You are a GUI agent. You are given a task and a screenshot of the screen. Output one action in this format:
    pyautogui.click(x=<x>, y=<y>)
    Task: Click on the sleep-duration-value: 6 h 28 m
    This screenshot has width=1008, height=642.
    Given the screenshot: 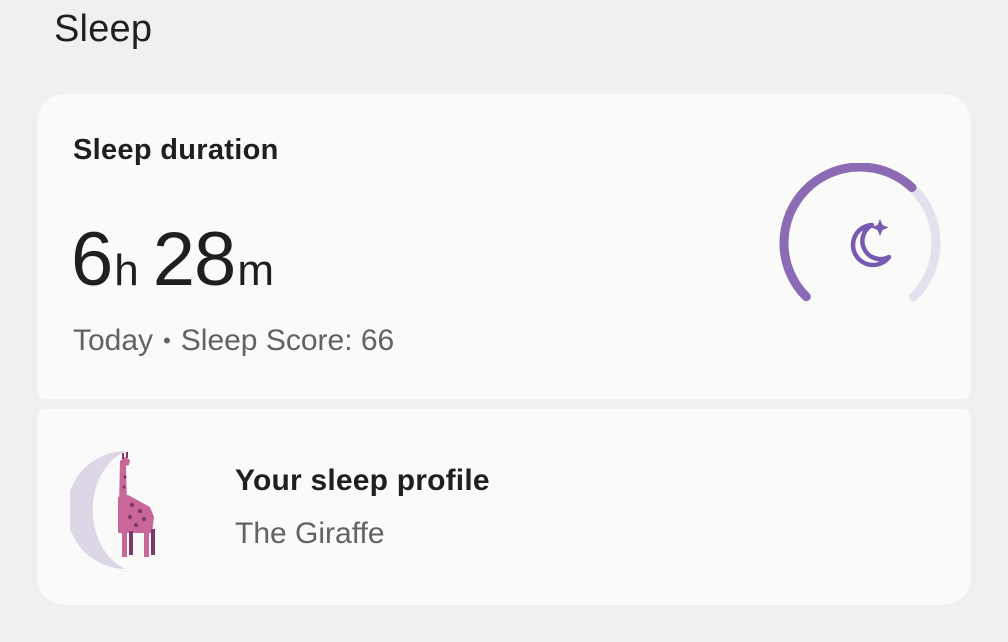 What is the action you would take?
    pyautogui.click(x=172, y=259)
    